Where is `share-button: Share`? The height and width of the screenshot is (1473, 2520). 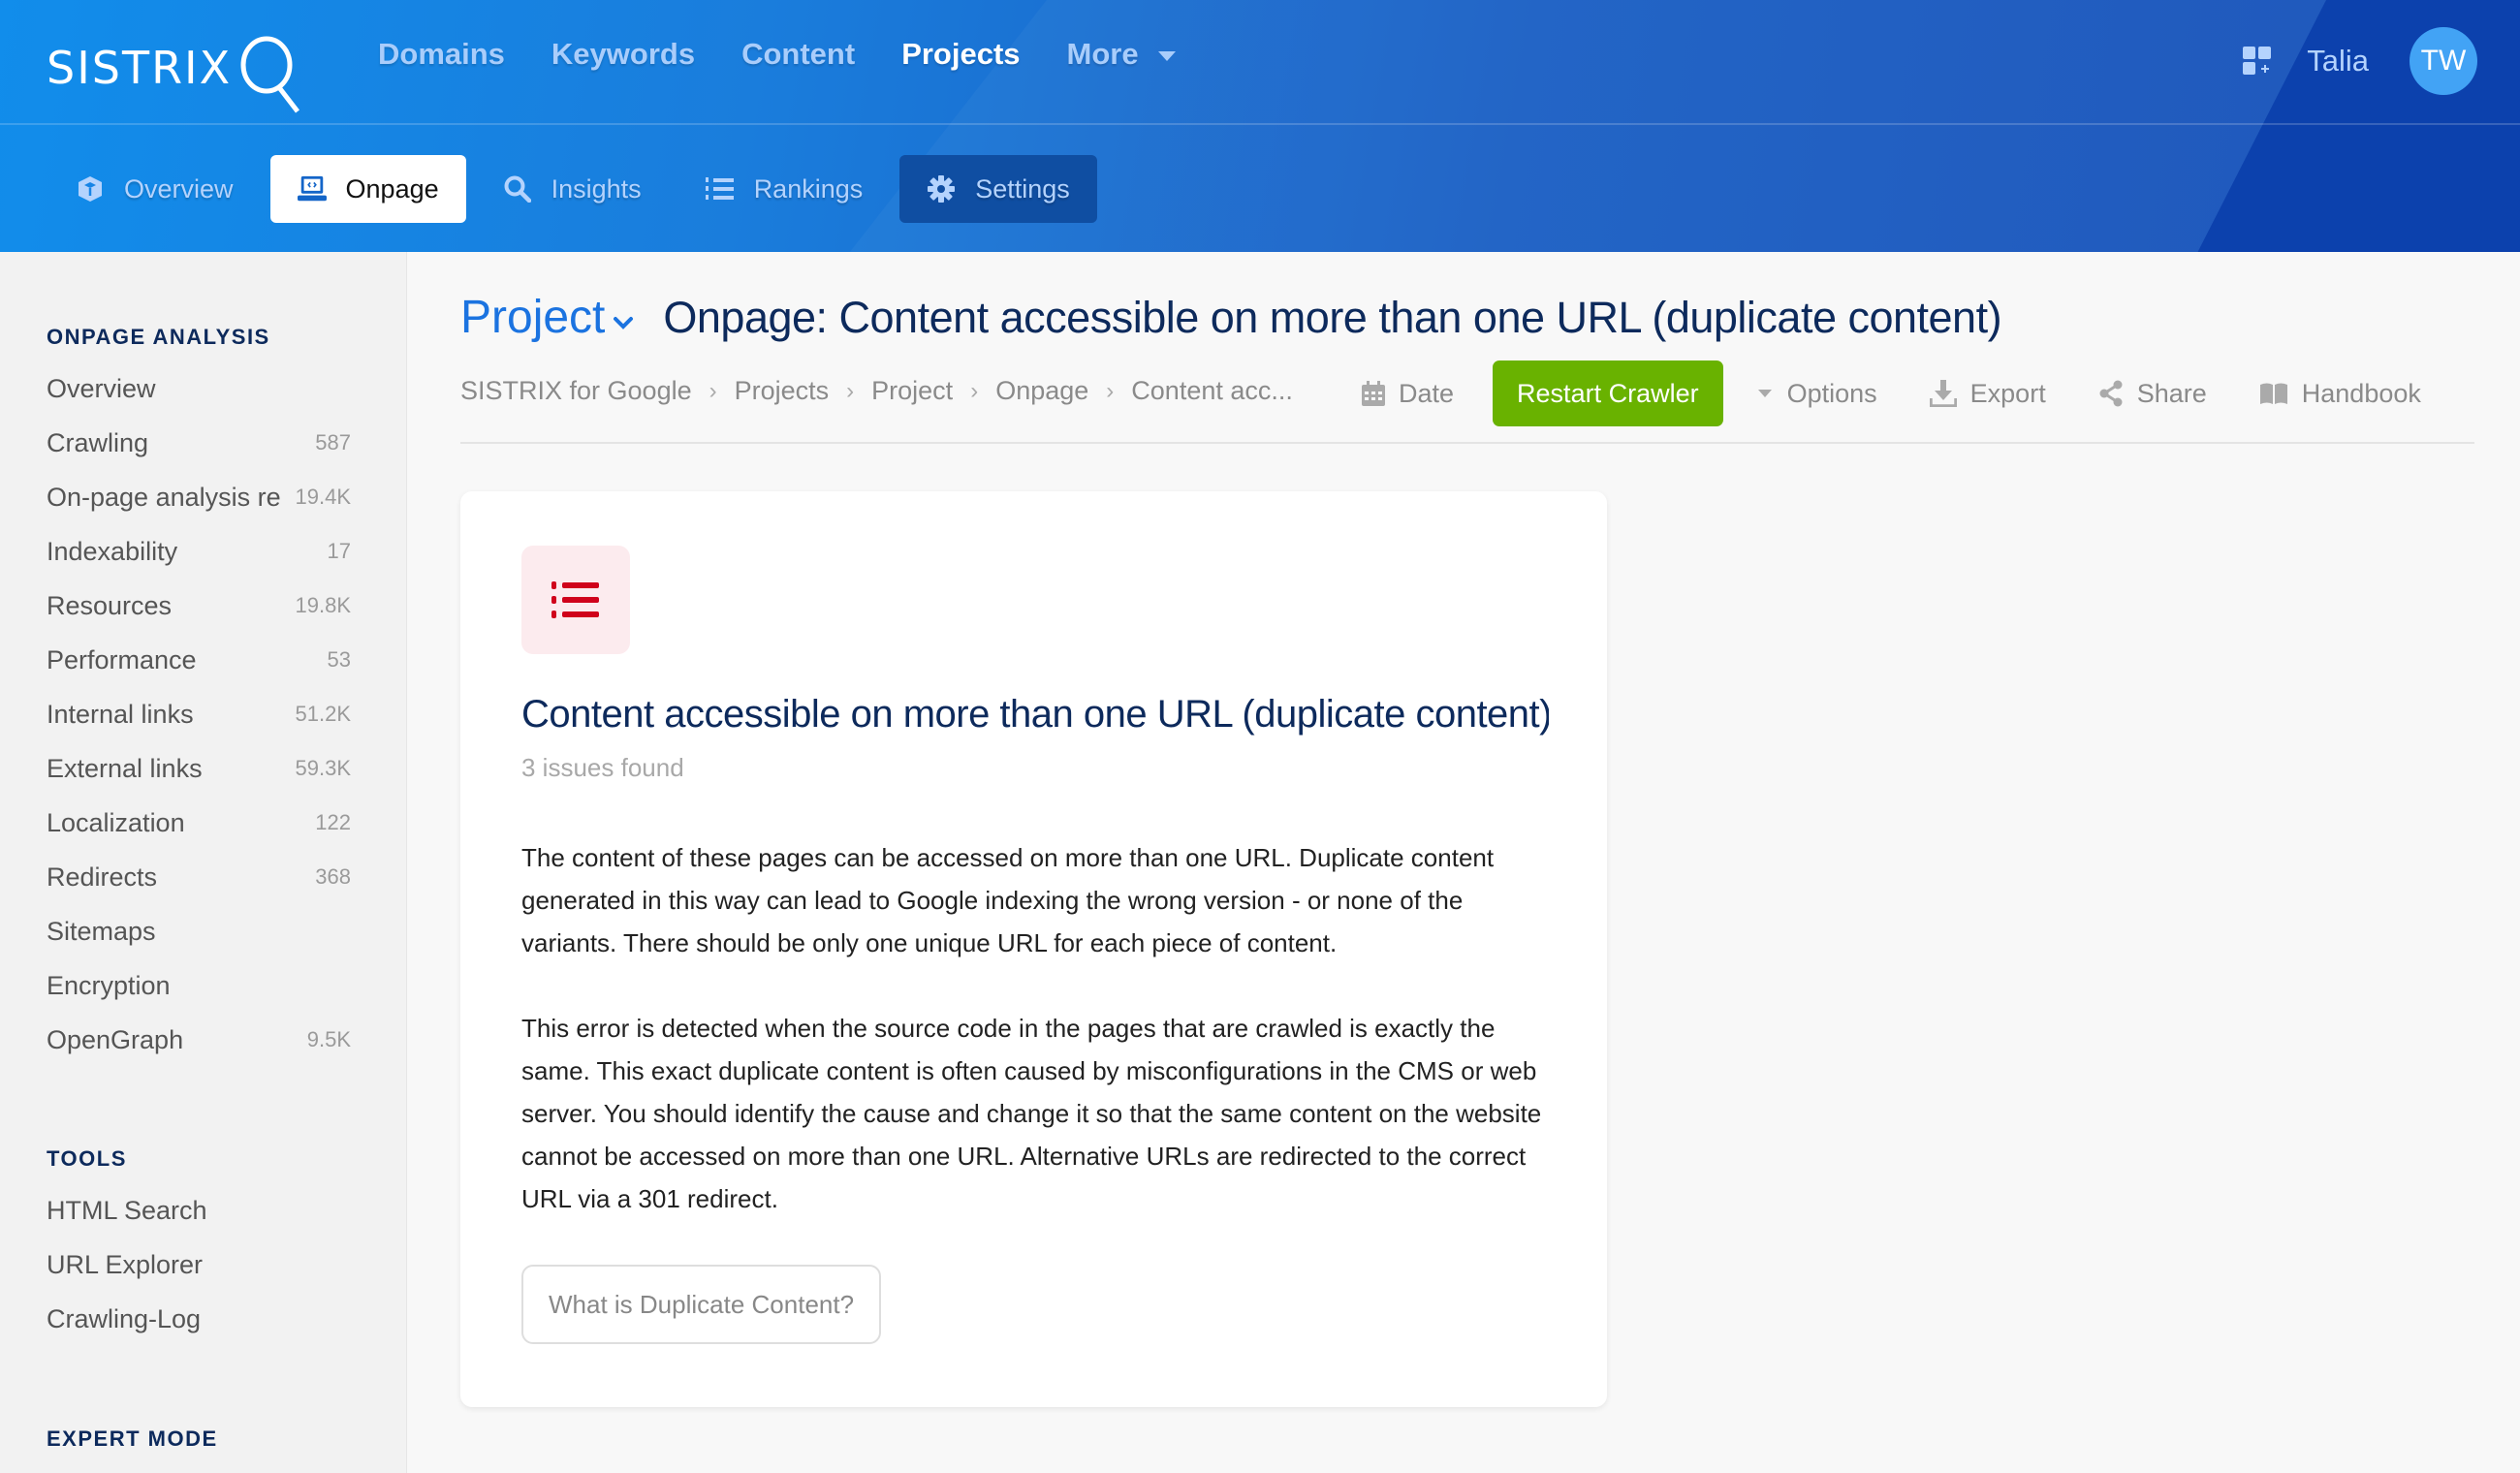 share-button: Share is located at coordinates (2152, 394).